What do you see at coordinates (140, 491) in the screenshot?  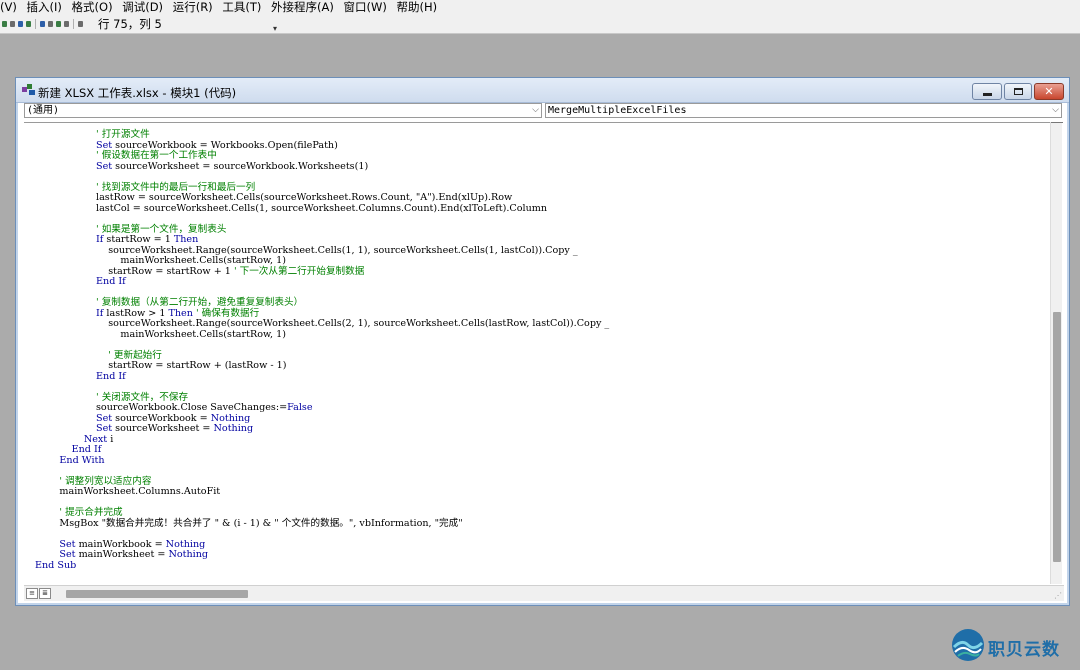 I see `code-text: mainWorksheet.Columns.AutoFit` at bounding box center [140, 491].